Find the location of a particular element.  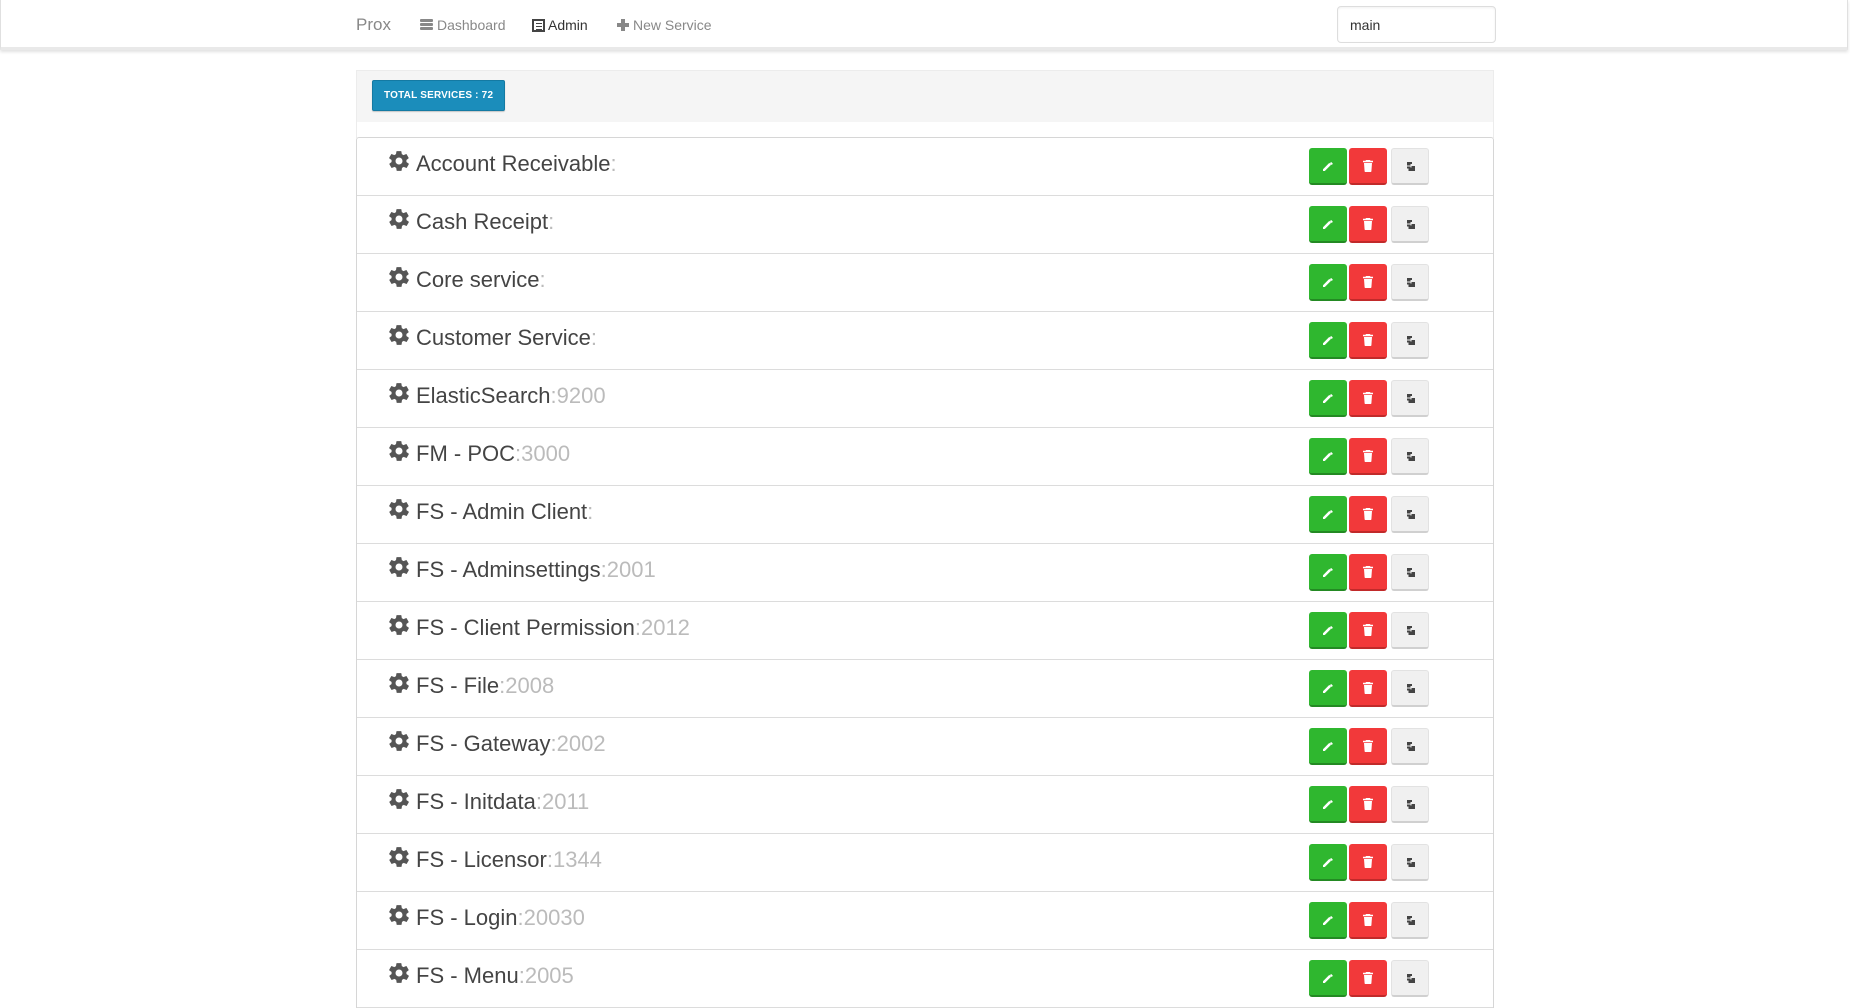

nav-new-service: New Service is located at coordinates (664, 25).